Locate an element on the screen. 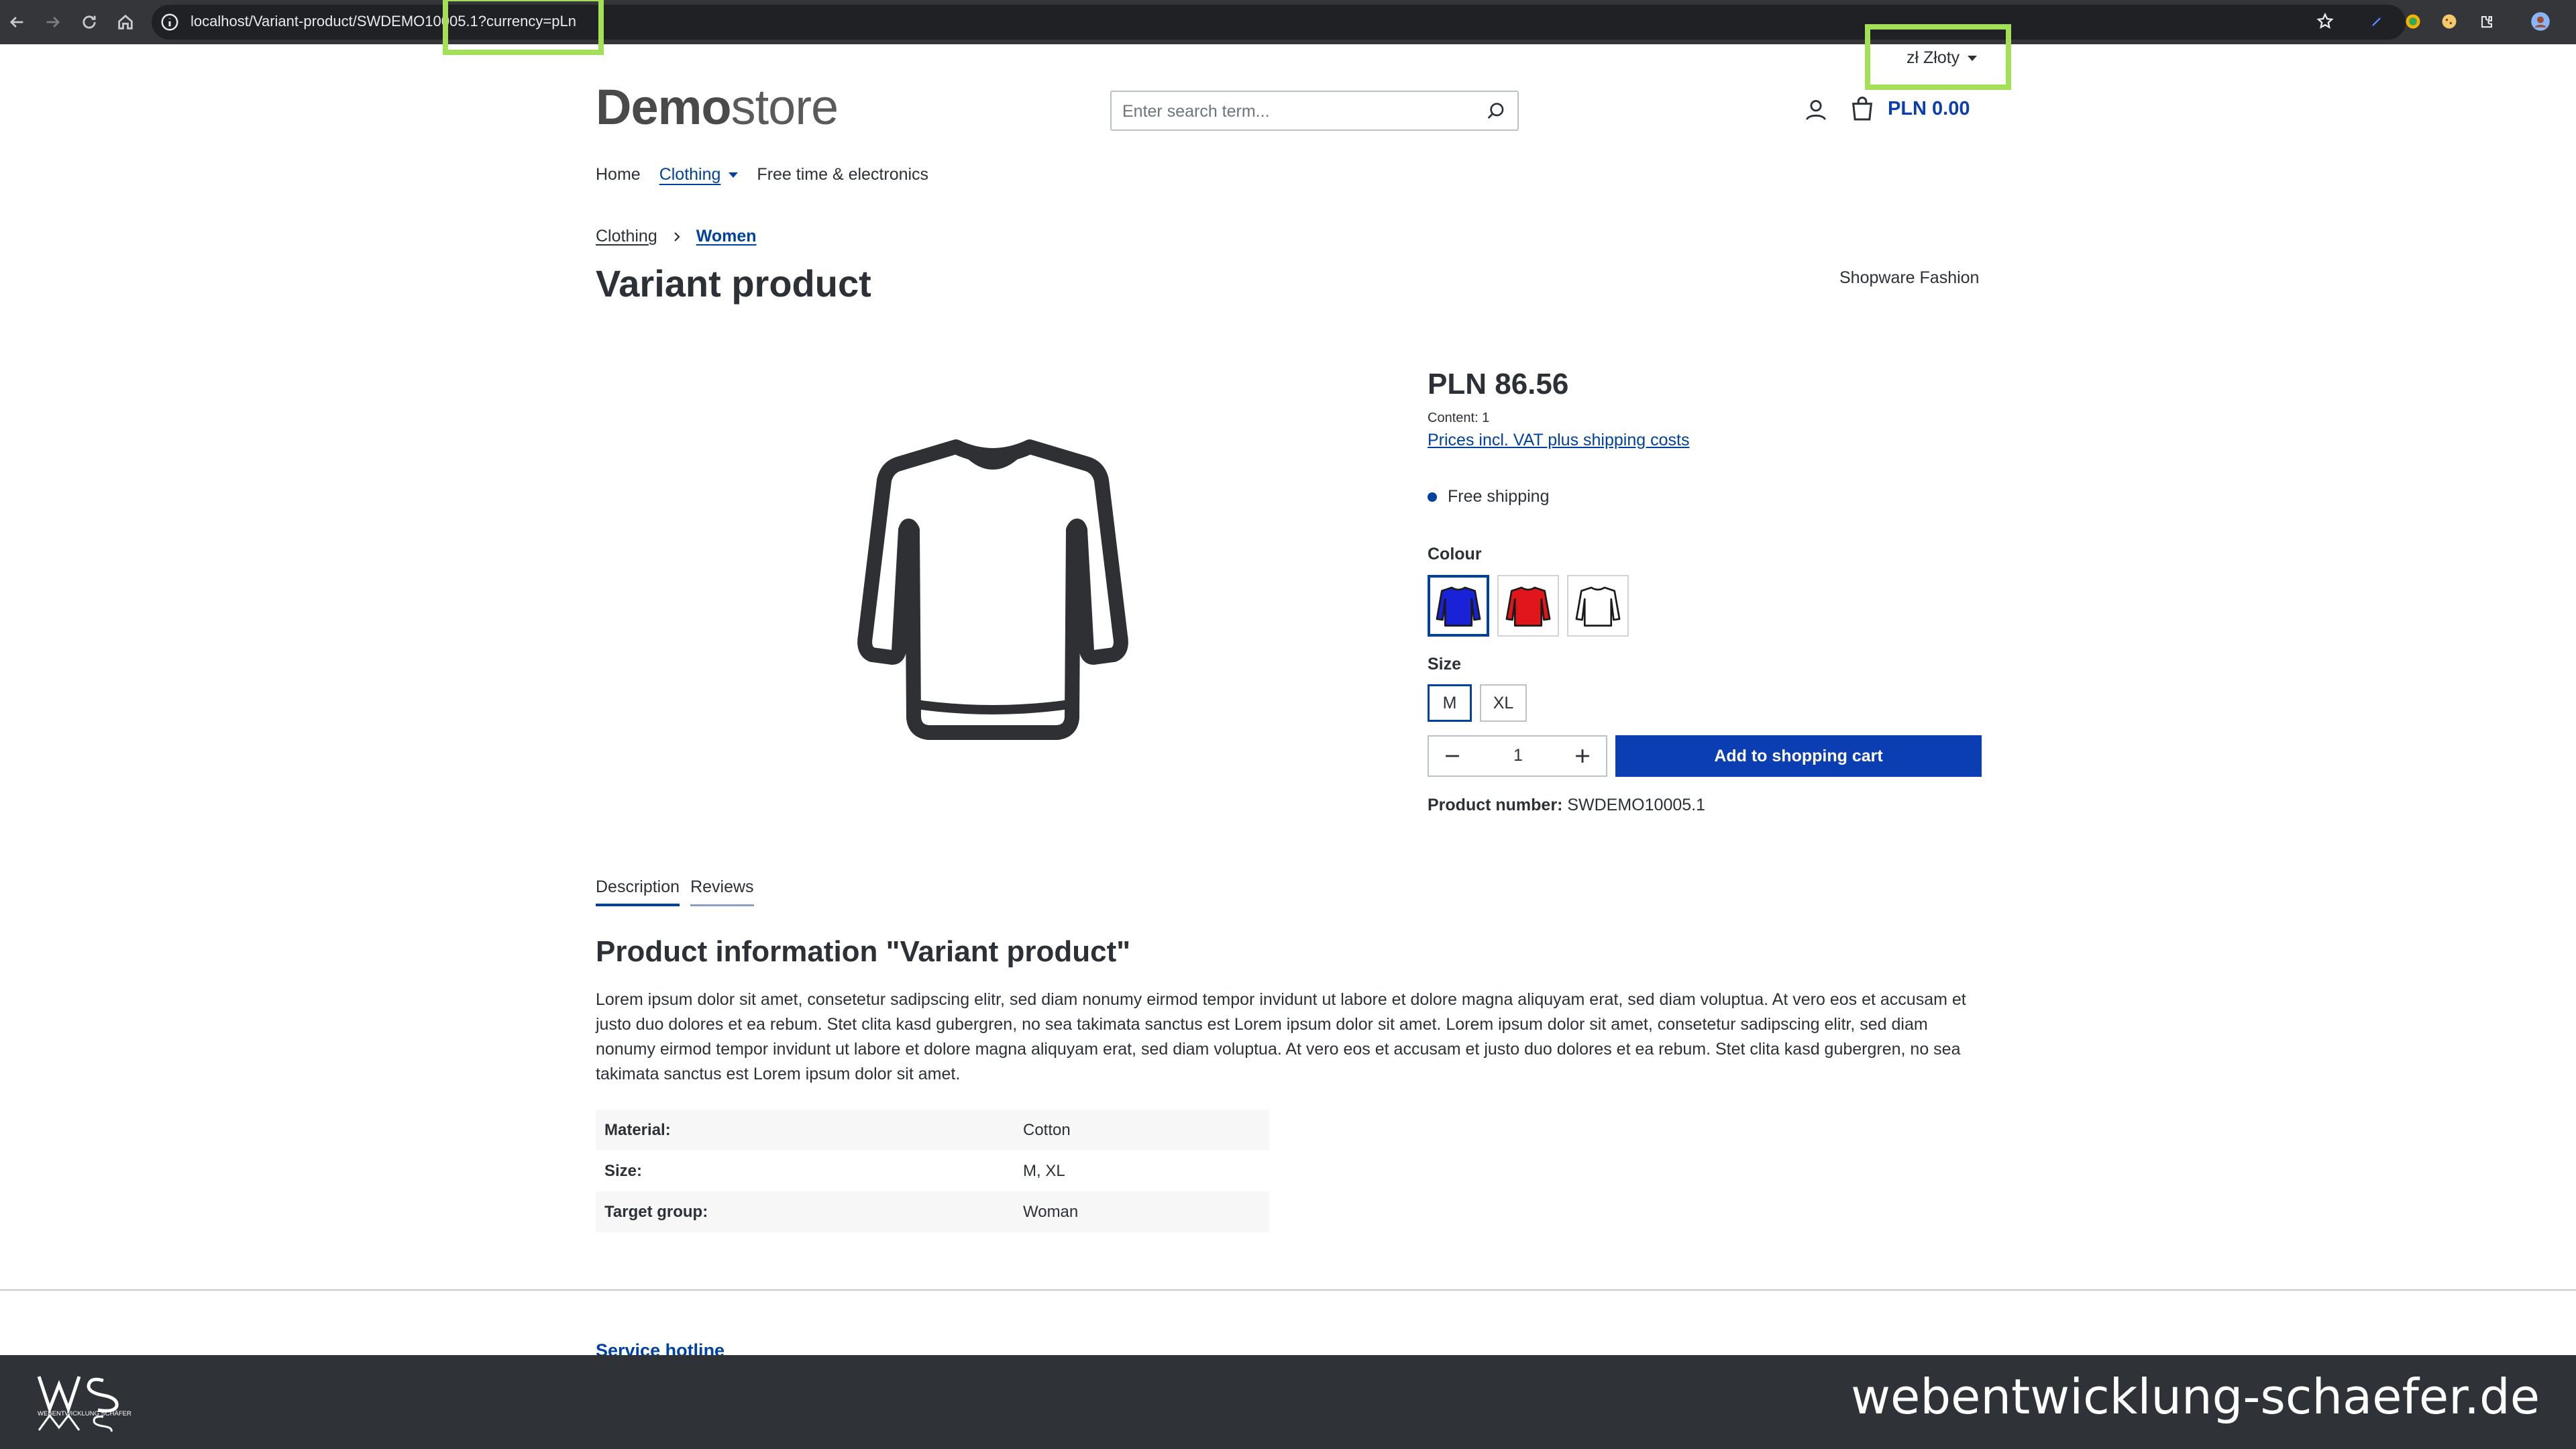 This screenshot has width=2576, height=1449. main-navigation: Home Clothing Free time & electronics is located at coordinates (771, 174).